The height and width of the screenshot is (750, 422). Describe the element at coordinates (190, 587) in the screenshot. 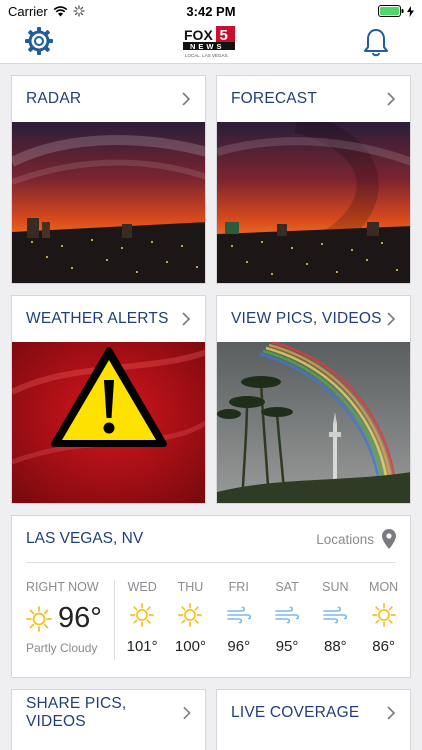

I see `forecast-day-name: THU` at that location.